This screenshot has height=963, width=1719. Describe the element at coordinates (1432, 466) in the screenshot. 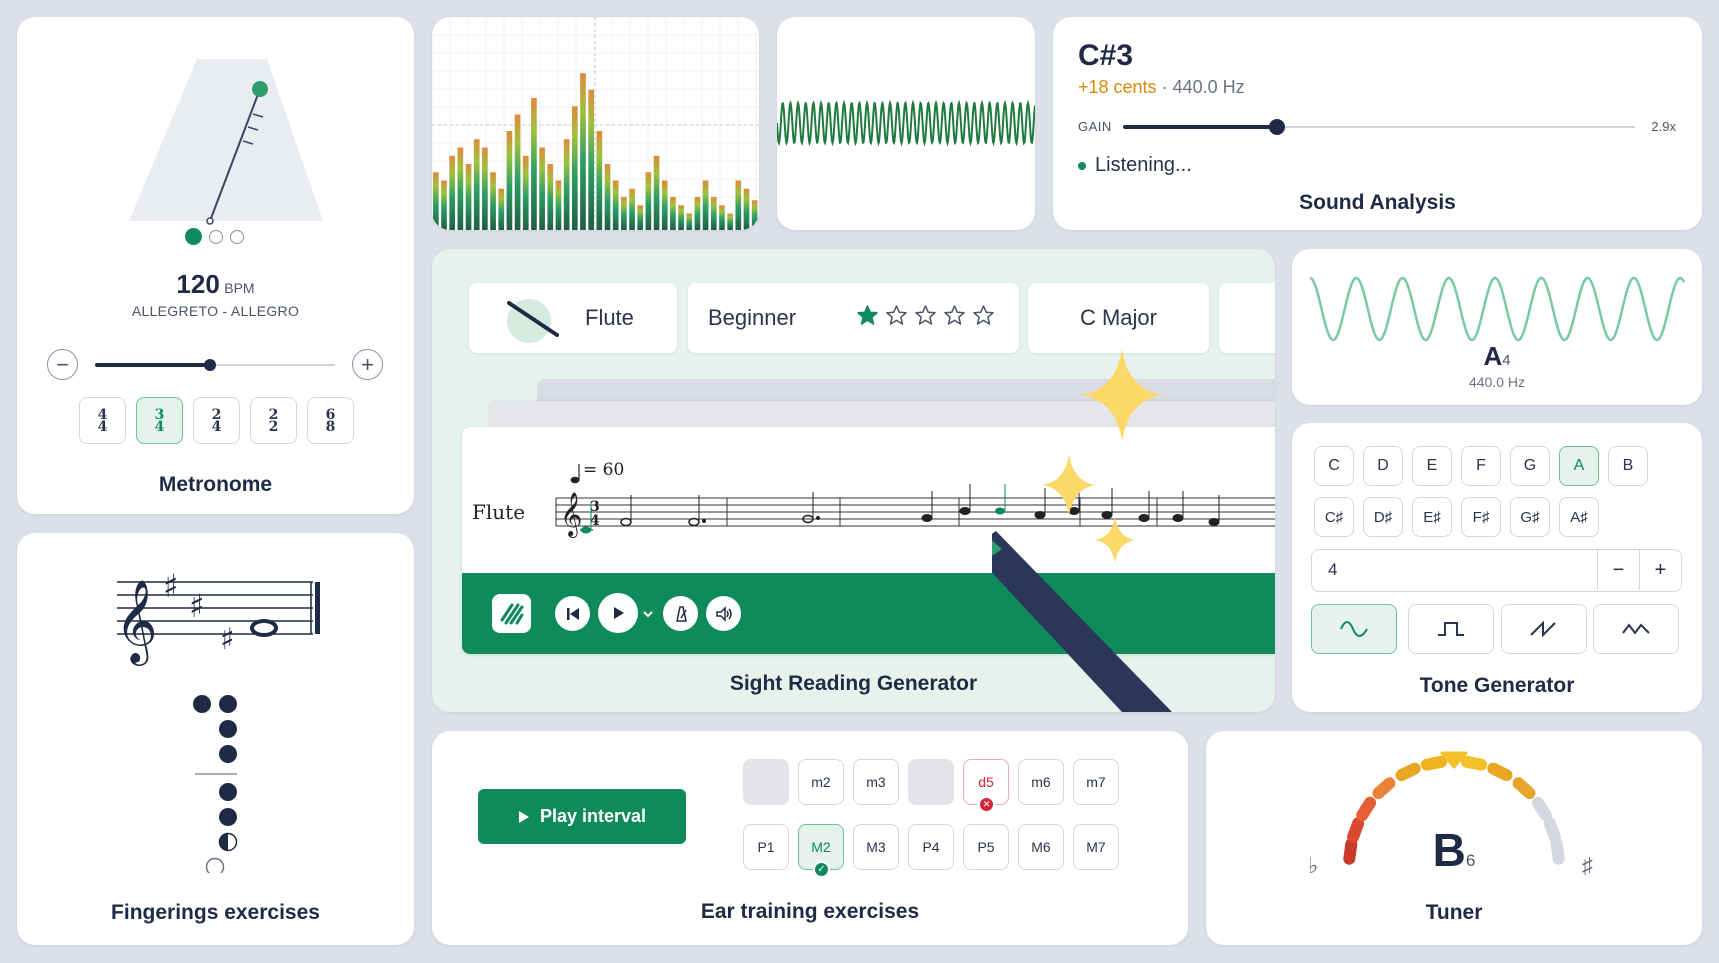

I see `note-E-button: E` at that location.